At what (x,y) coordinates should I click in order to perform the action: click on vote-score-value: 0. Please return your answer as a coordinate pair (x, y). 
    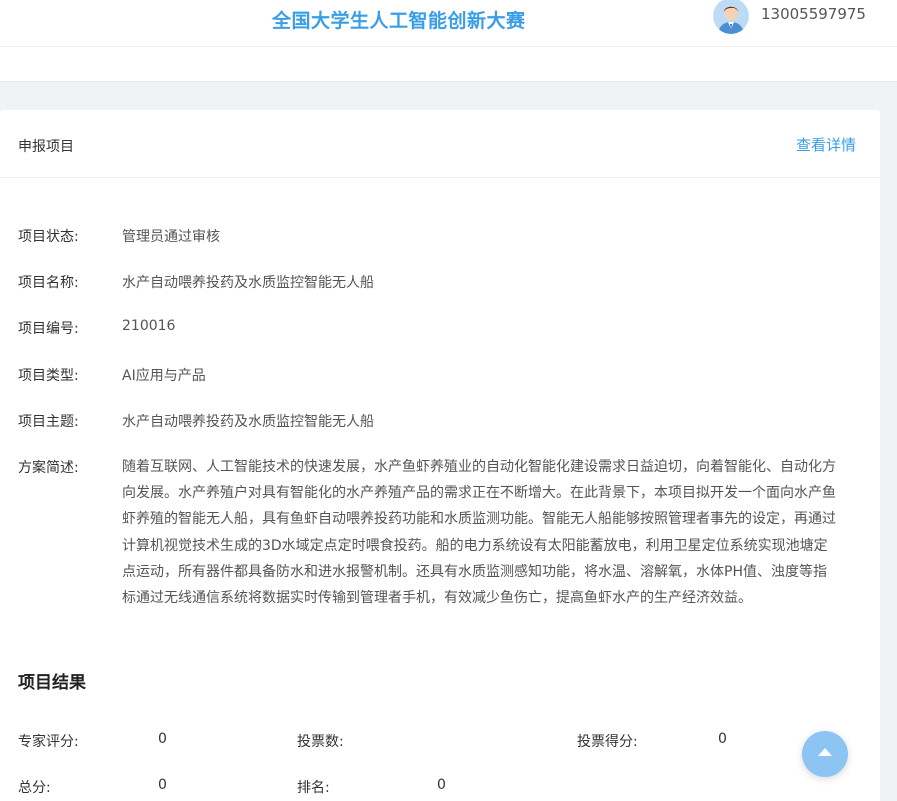
    Looking at the image, I should click on (722, 739).